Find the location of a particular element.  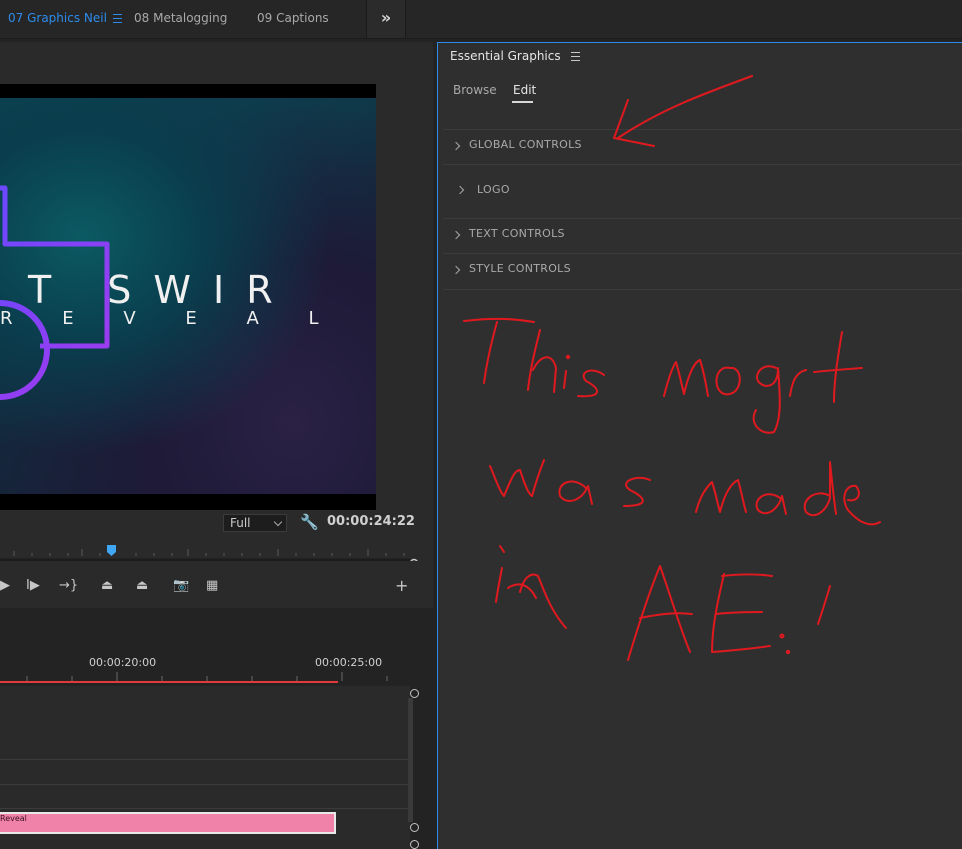

play-icon: ▶ is located at coordinates (5, 585).